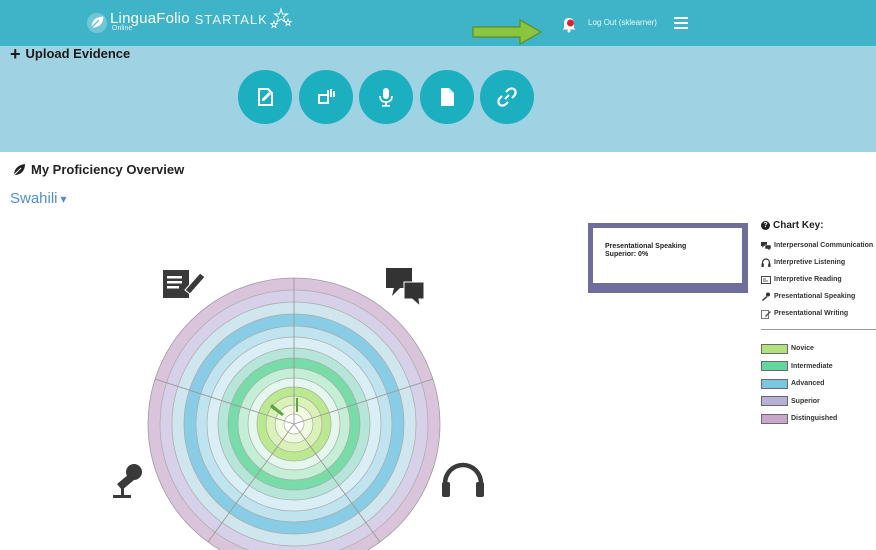 This screenshot has height=550, width=876. Describe the element at coordinates (681, 23) in the screenshot. I see `hamburger-menu-icon` at that location.